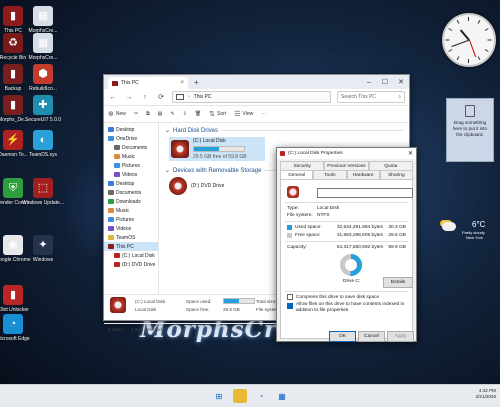  Describe the element at coordinates (219, 396) in the screenshot. I see `start-button: ⊞` at that location.